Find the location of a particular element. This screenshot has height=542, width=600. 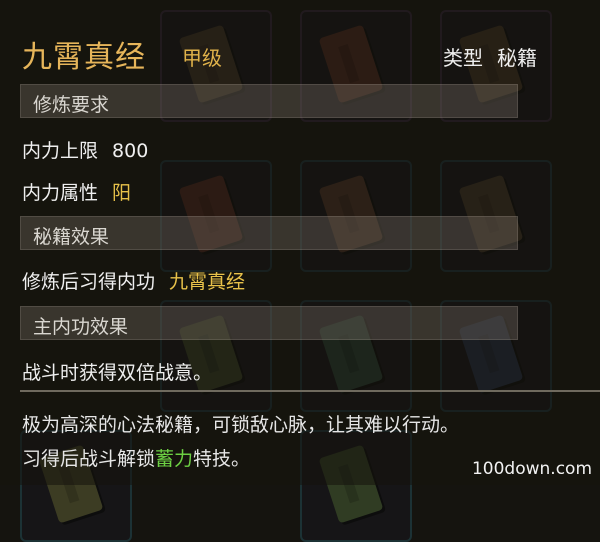

description-line-1: 极为高深的心法秘籍，可锁敌心脉，让其难以行动。 is located at coordinates (241, 425).